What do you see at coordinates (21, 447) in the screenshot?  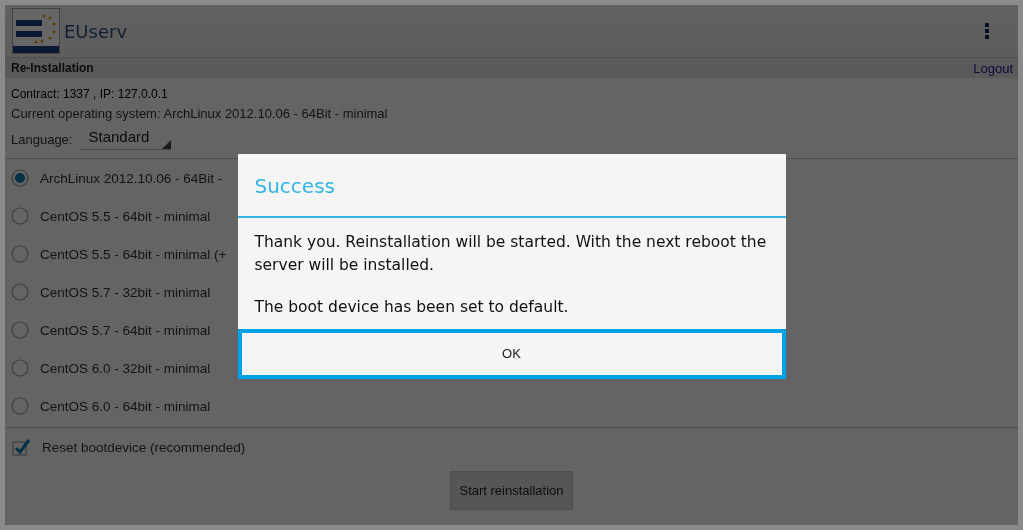 I see `checkbox` at bounding box center [21, 447].